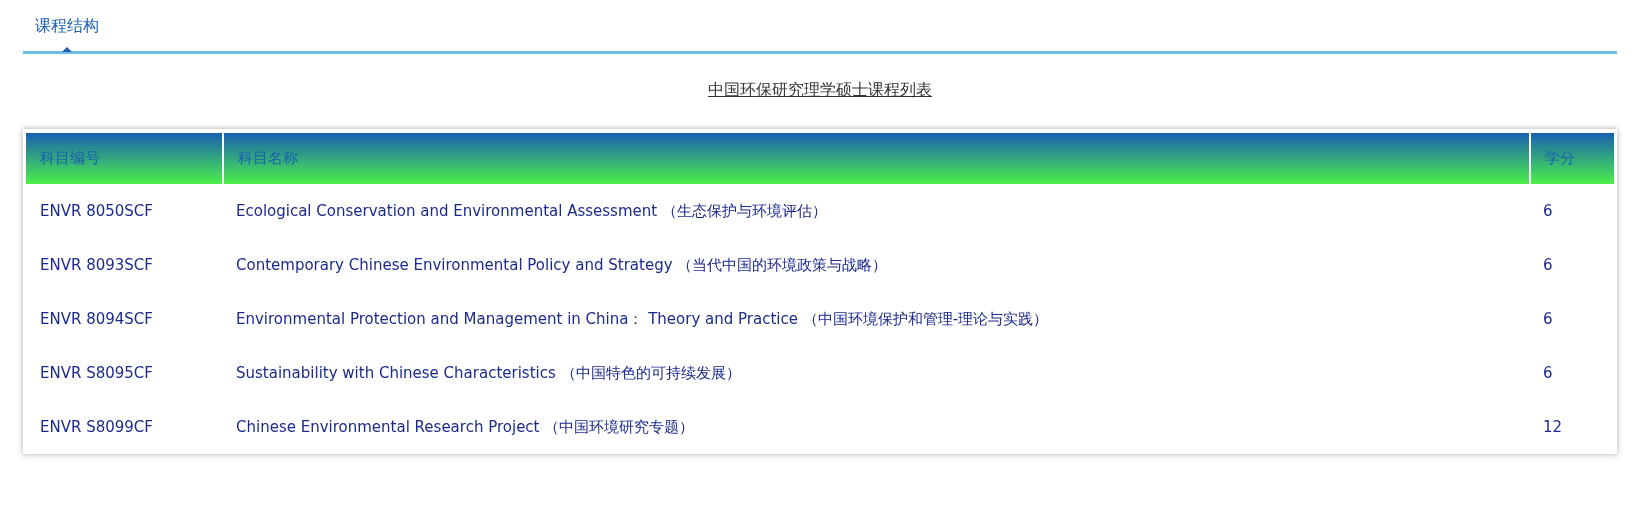 This screenshot has height=508, width=1635. I want to click on table-cell-text: Ecological Conservation and Environmental Assessment （生态保护与环境评估）, so click(531, 211).